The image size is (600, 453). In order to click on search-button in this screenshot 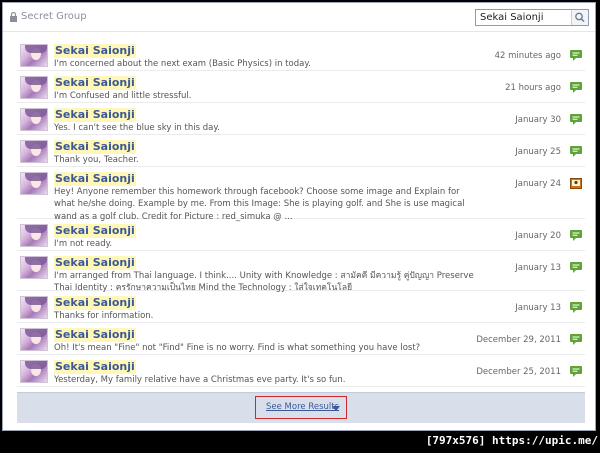, I will do `click(579, 17)`.